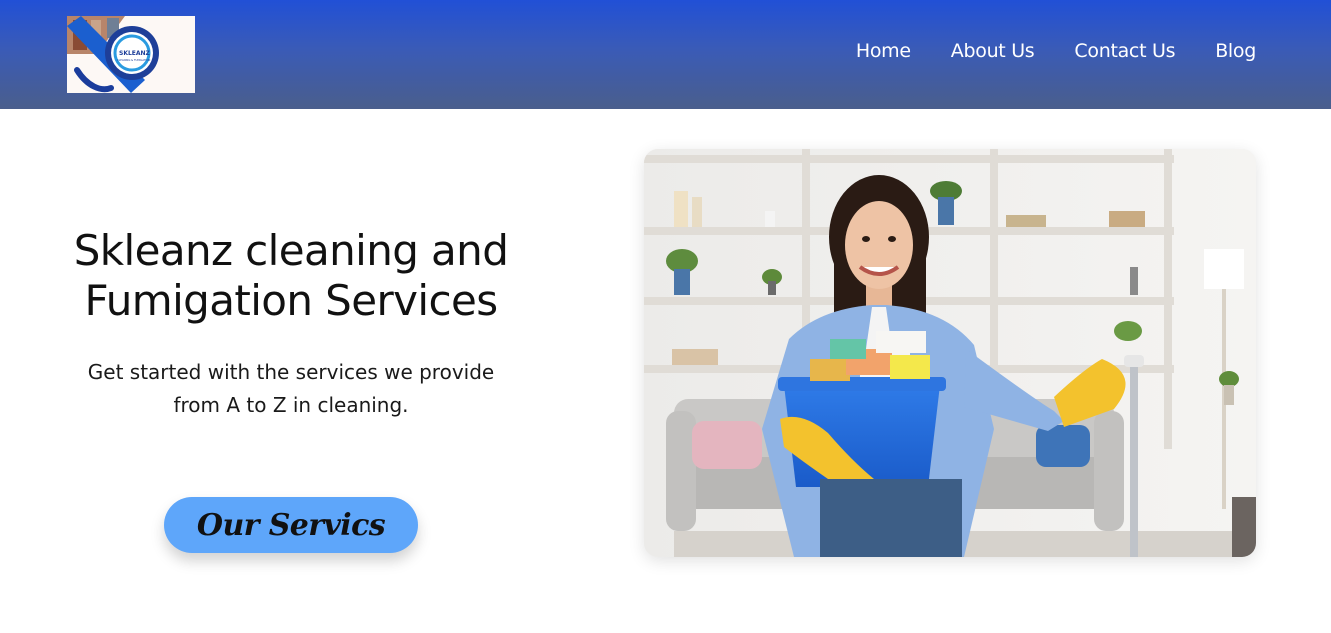 This screenshot has width=1331, height=633. What do you see at coordinates (133, 60) in the screenshot?
I see `logo-tagline: CLEANING & FUMIGATION` at bounding box center [133, 60].